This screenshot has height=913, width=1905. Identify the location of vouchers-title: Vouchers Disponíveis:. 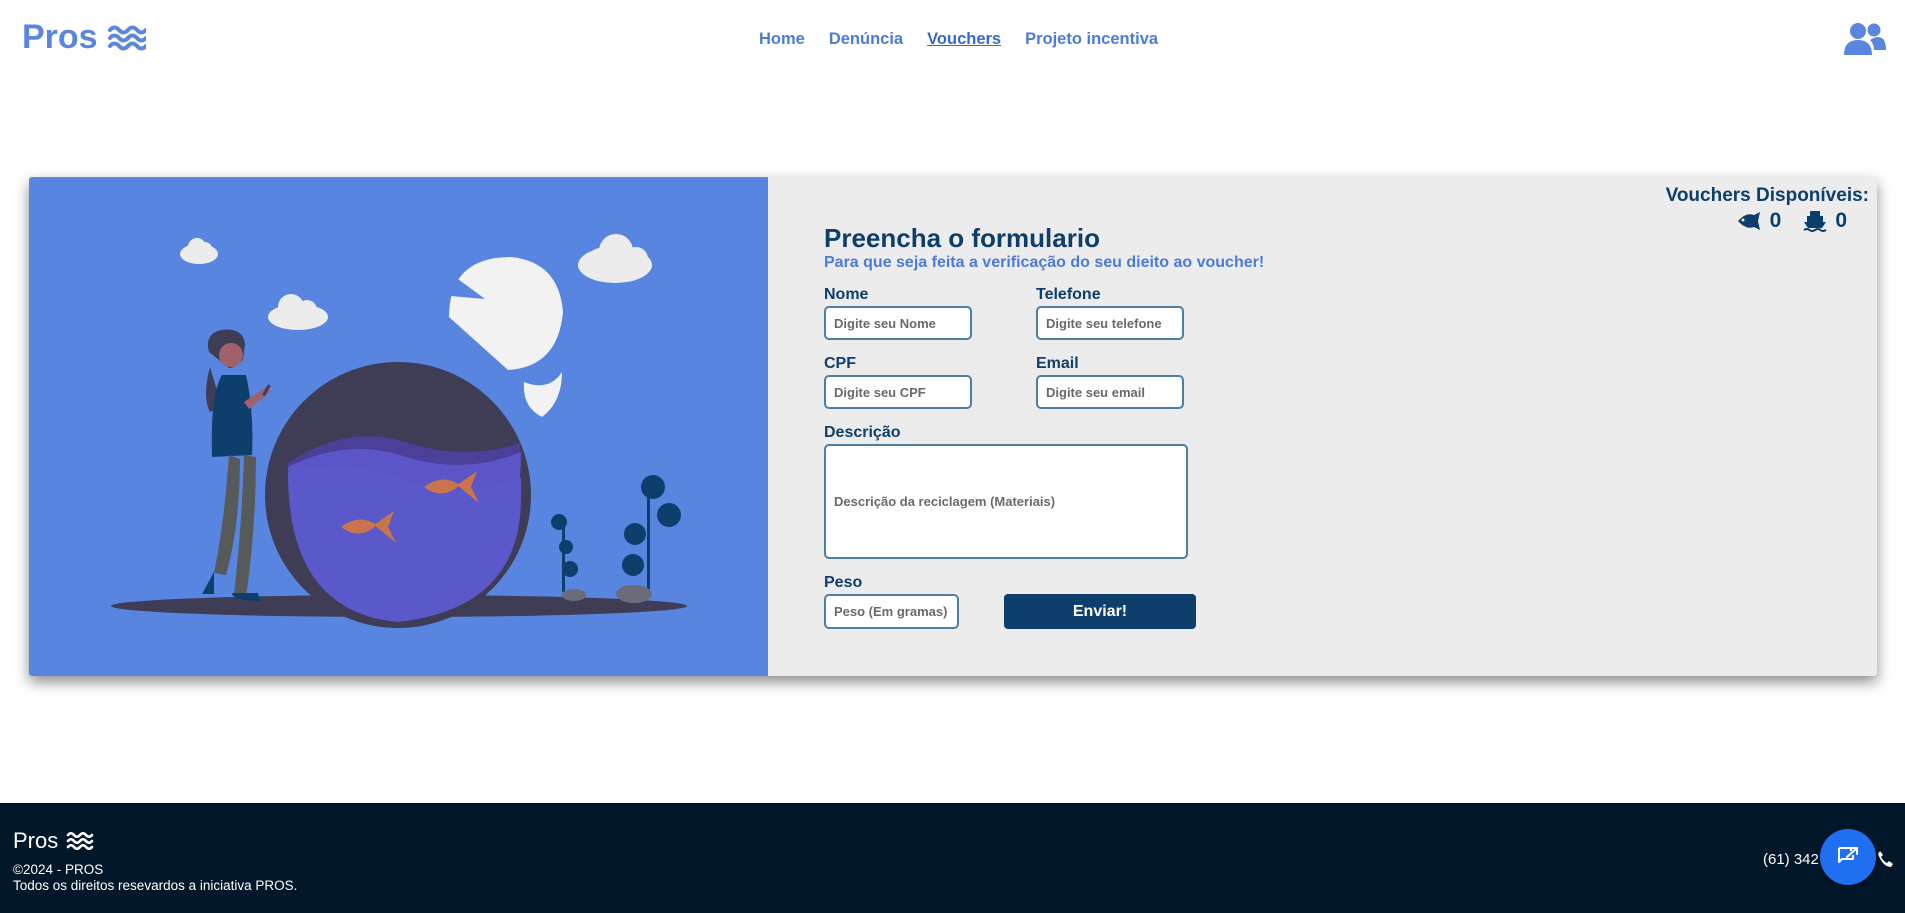
(1767, 195).